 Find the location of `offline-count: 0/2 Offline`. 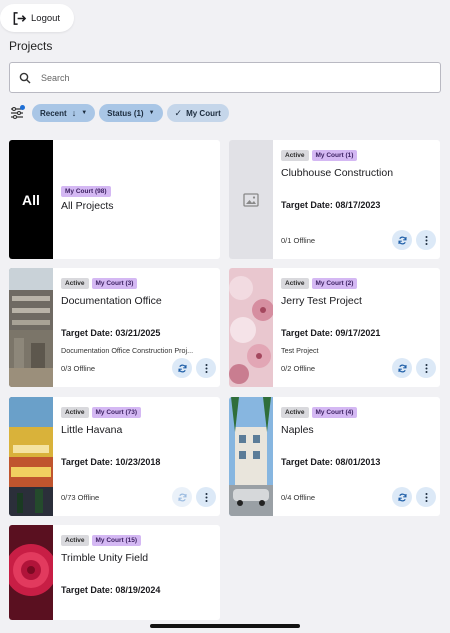

offline-count: 0/2 Offline is located at coordinates (298, 368).